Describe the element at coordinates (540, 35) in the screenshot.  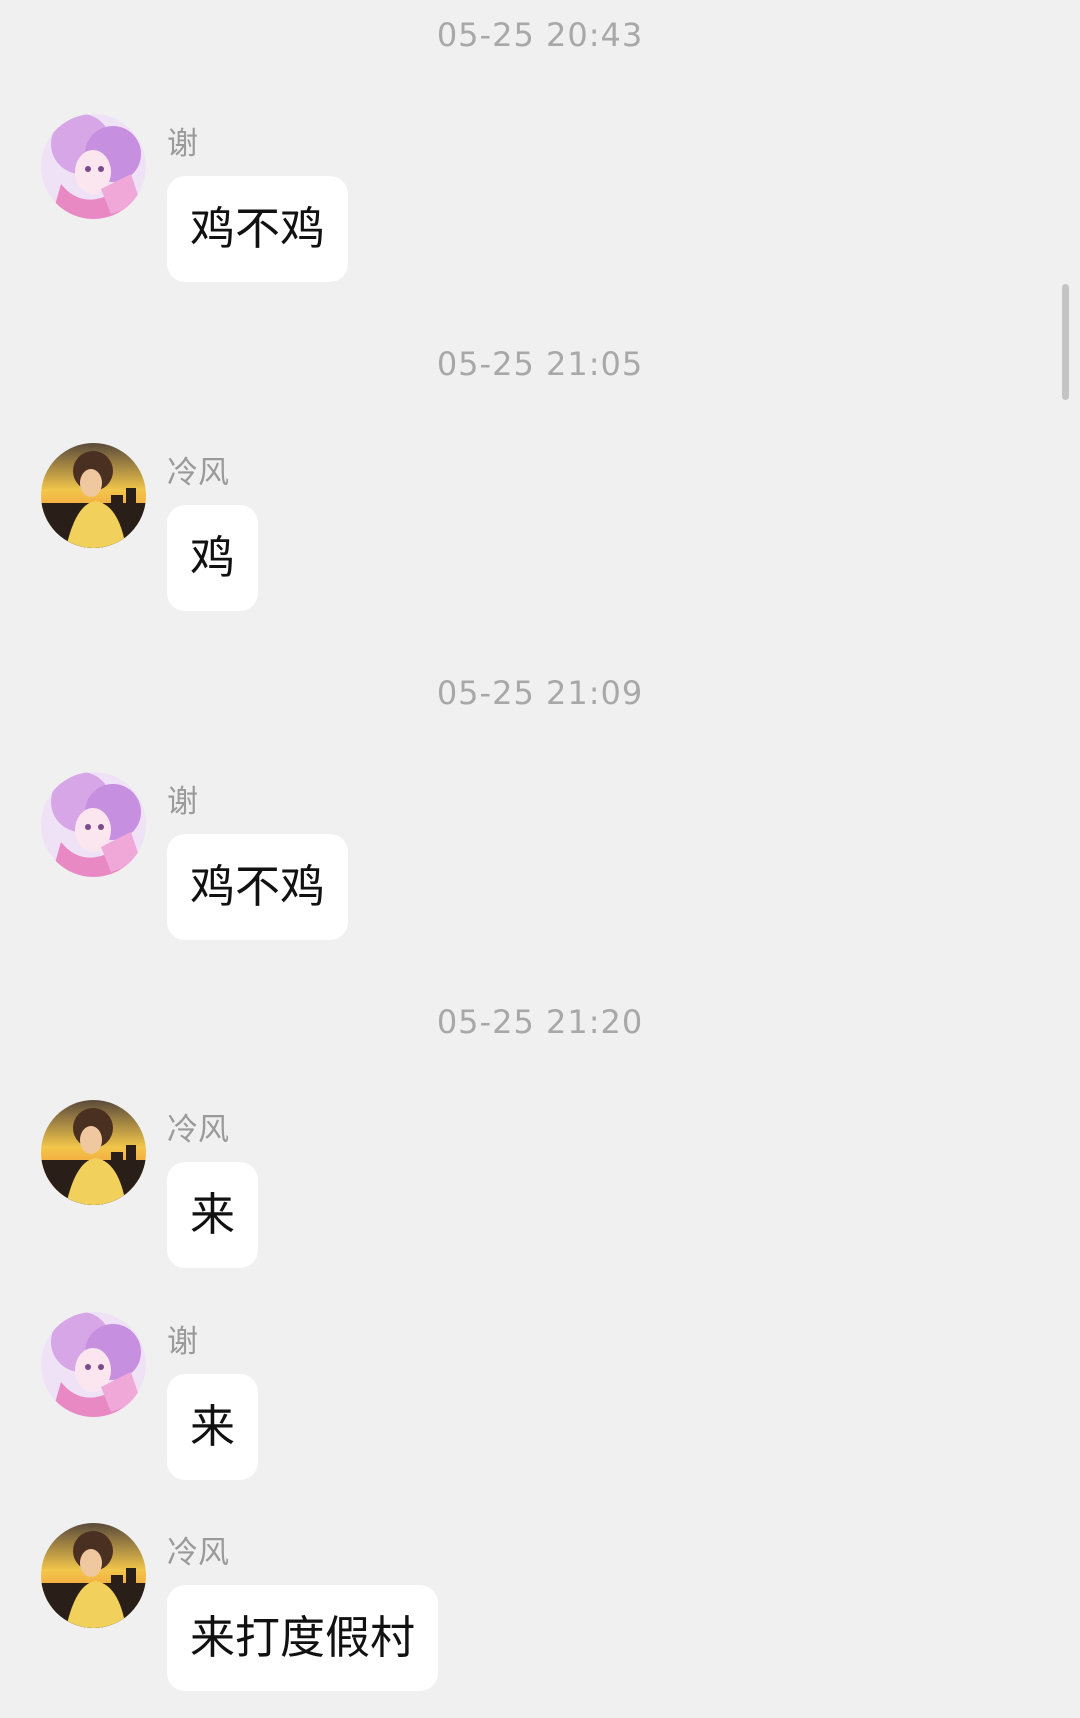
I see `timestamp: 05-25 20:43` at that location.